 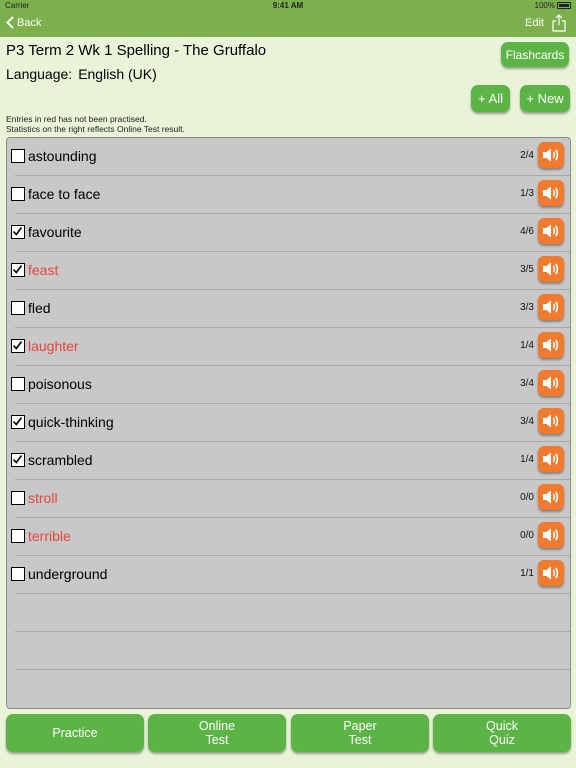 What do you see at coordinates (76, 119) in the screenshot?
I see `info-line-1: Entries in red has not been practised.` at bounding box center [76, 119].